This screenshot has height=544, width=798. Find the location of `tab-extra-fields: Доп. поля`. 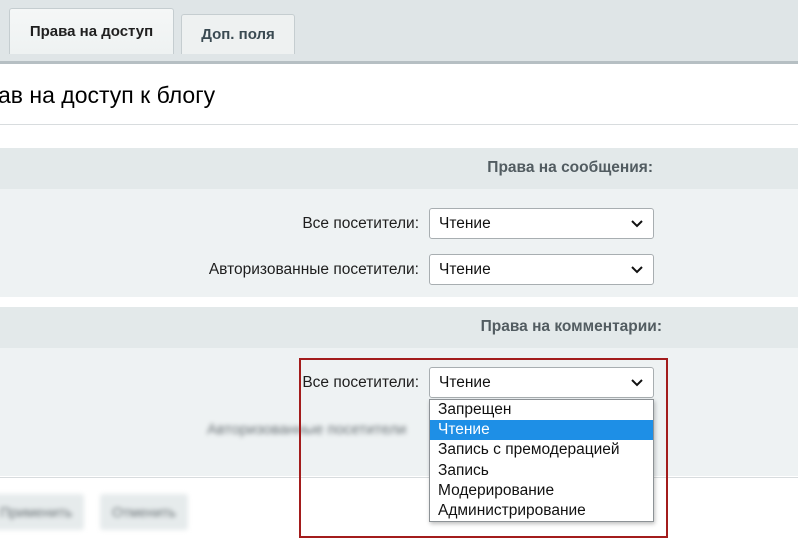

tab-extra-fields: Доп. поля is located at coordinates (238, 34).